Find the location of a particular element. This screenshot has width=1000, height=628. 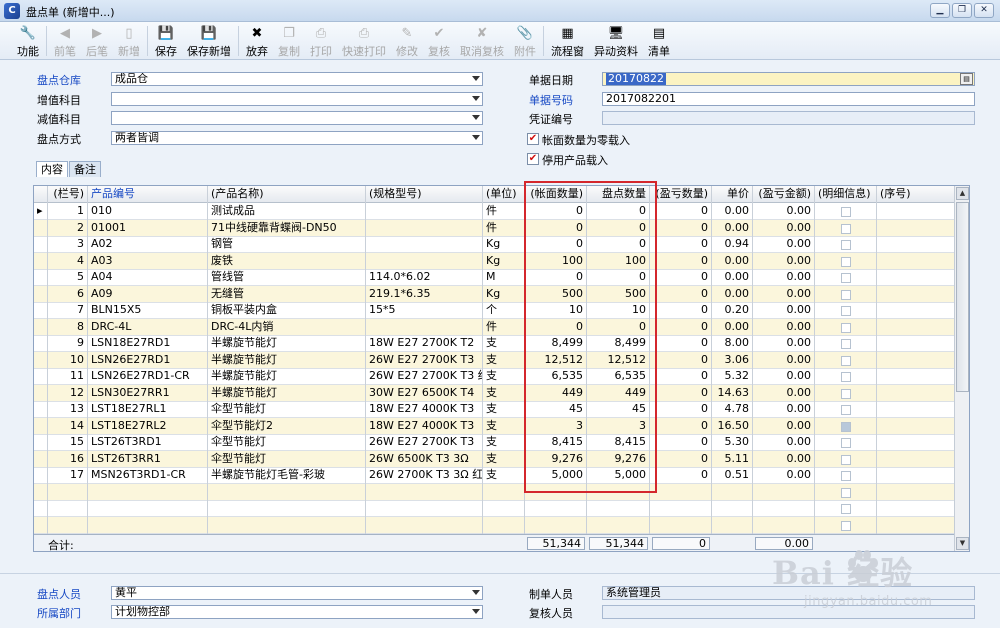

cell-diff-amount is located at coordinates (784, 492).